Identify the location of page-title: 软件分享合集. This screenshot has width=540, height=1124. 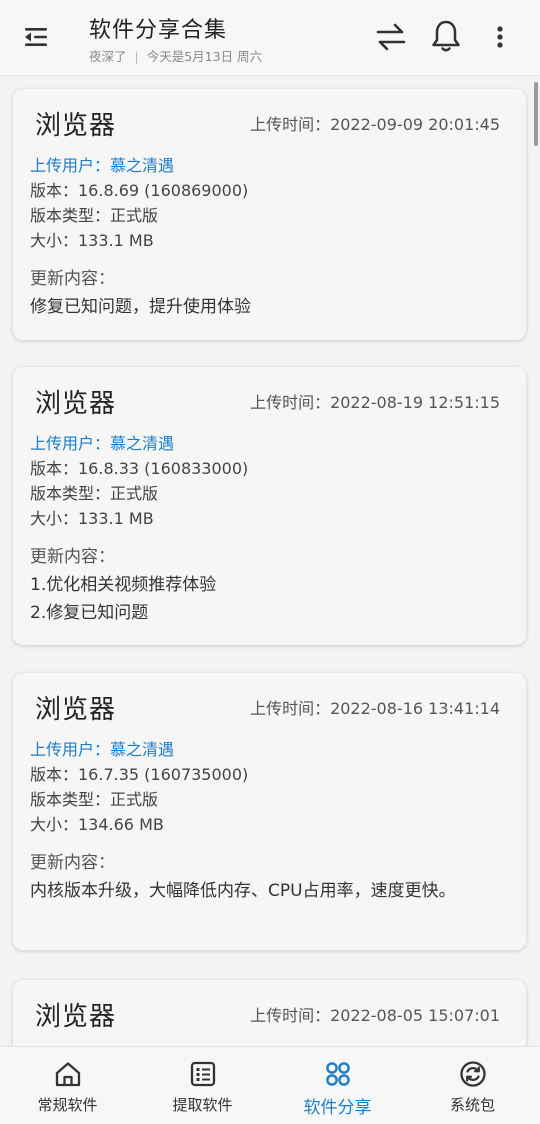
(158, 30).